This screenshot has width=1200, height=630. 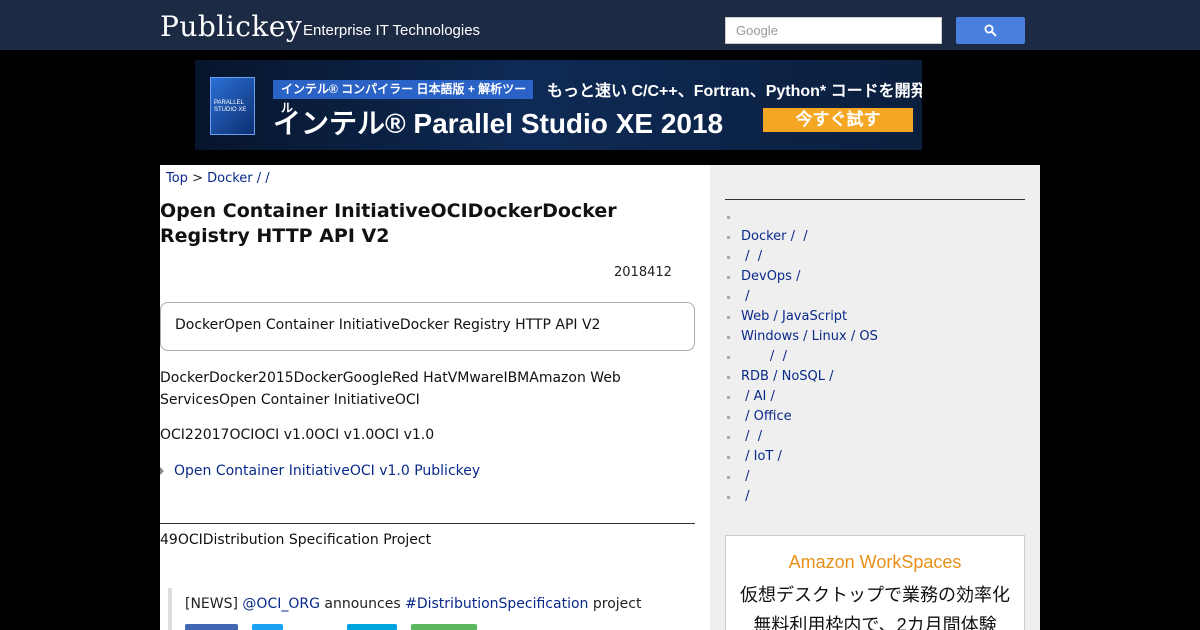 I want to click on tweet-mention-link: @OCI_ORG, so click(x=281, y=604).